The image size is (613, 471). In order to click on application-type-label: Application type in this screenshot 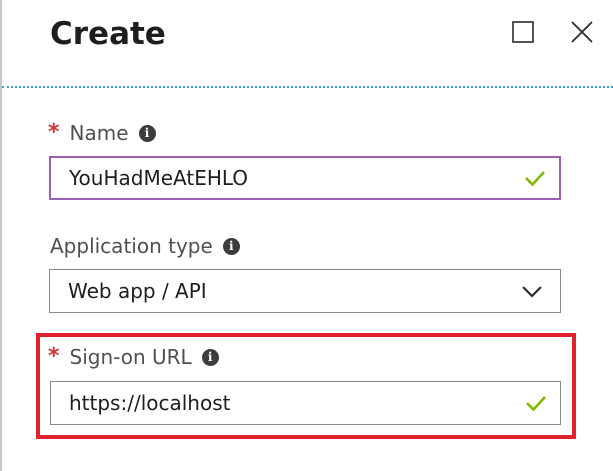, I will do `click(131, 246)`.